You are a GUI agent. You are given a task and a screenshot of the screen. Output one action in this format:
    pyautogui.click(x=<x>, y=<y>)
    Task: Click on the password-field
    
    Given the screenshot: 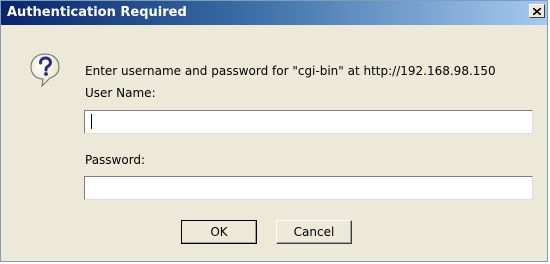 What is the action you would take?
    pyautogui.click(x=308, y=188)
    